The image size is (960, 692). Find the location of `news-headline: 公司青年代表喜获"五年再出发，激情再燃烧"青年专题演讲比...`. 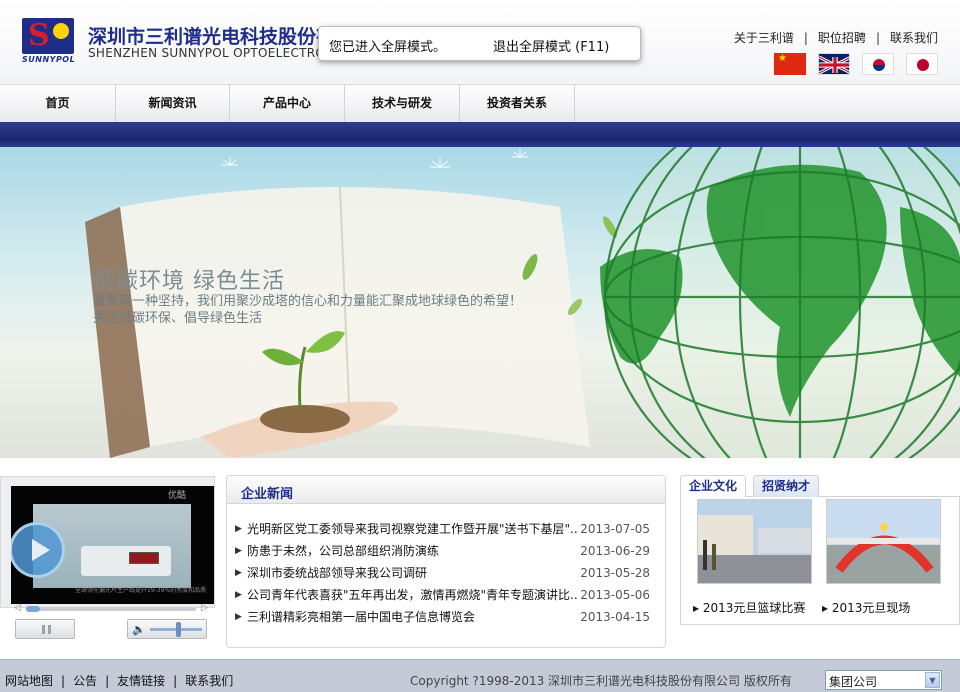

news-headline: 公司青年代表喜获"五年再出发，激情再燃烧"青年专题演讲比... is located at coordinates (412, 595).